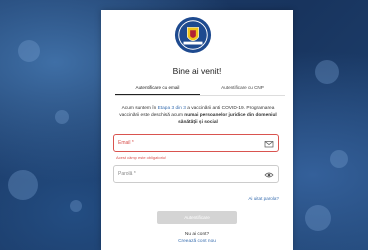 Image resolution: width=368 pixels, height=250 pixels. What do you see at coordinates (141, 157) in the screenshot?
I see `email-error: Acest câmp este obligatoriu!` at bounding box center [141, 157].